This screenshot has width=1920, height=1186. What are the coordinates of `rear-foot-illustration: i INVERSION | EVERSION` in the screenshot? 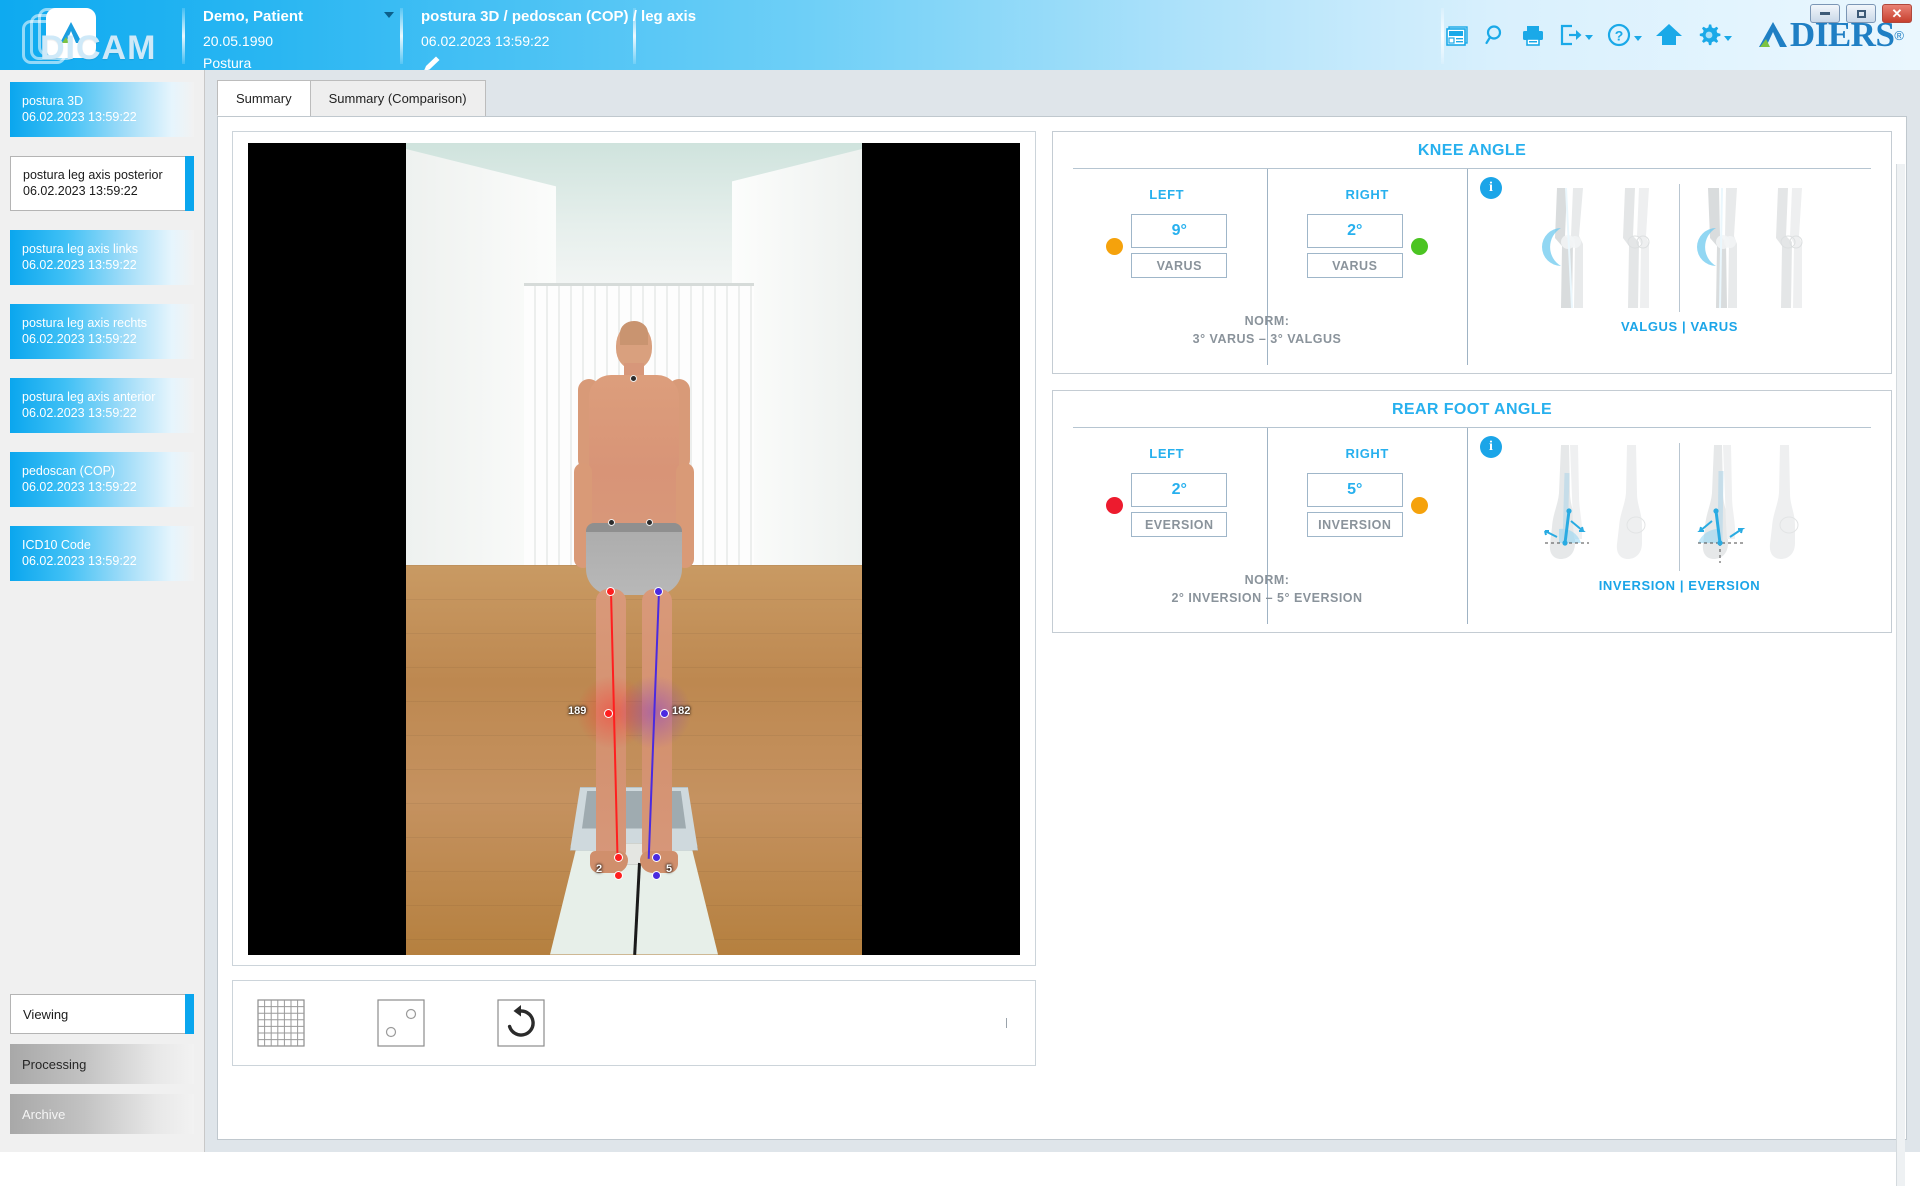 It's located at (1672, 526).